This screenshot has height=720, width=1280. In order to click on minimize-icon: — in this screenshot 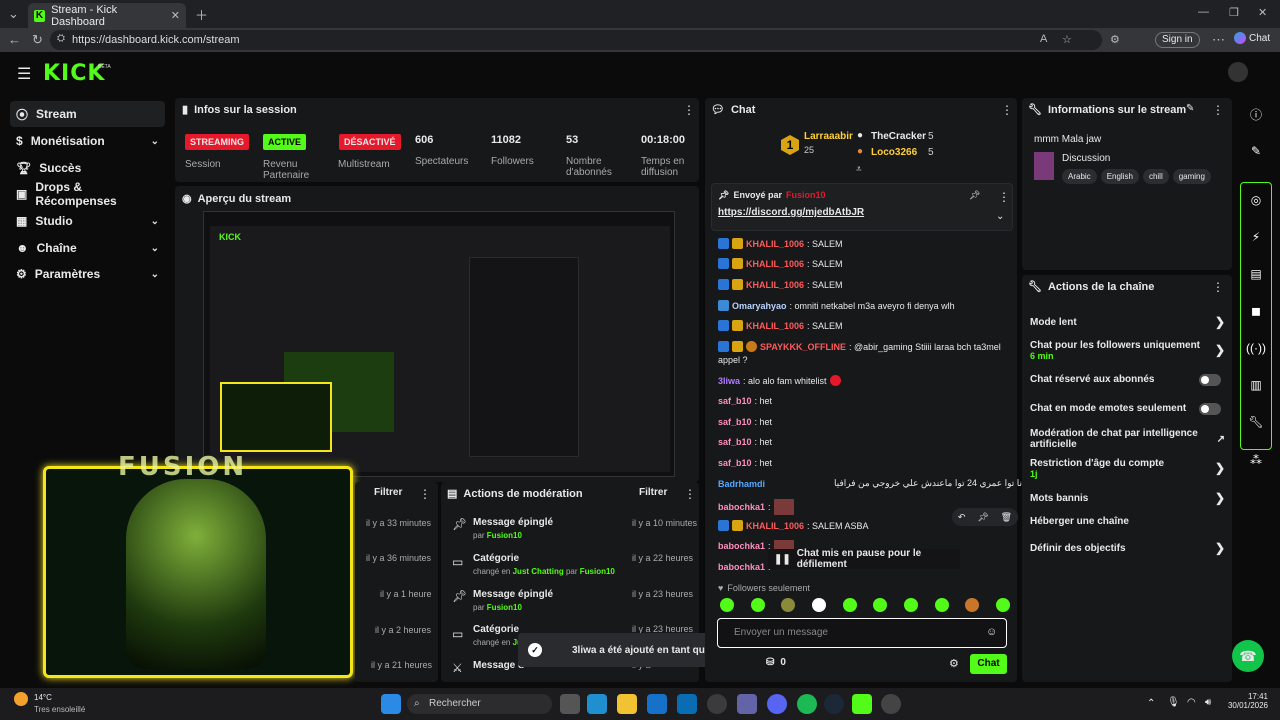, I will do `click(1203, 12)`.